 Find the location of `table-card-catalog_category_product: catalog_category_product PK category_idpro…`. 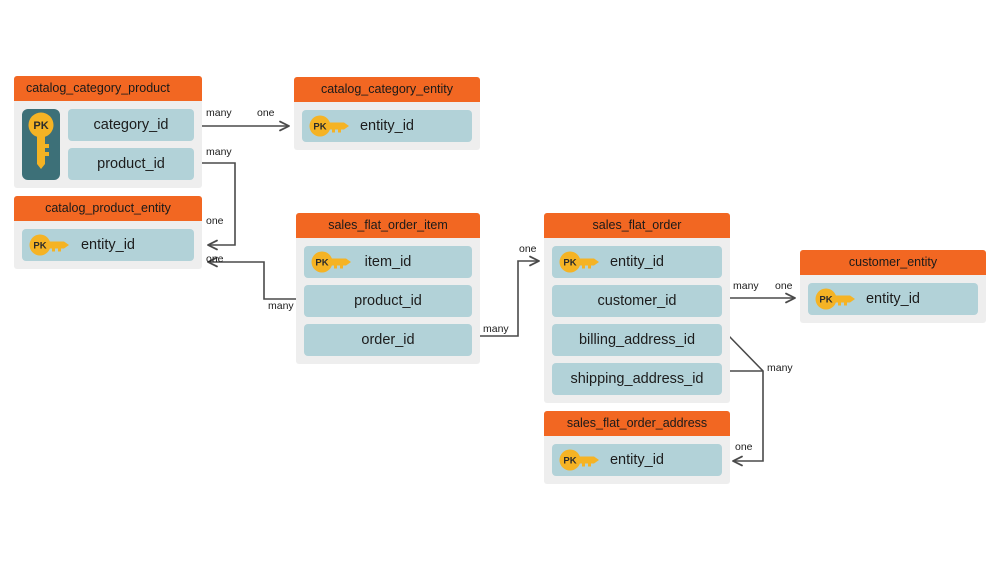

table-card-catalog_category_product: catalog_category_product PK category_idpro… is located at coordinates (108, 132).